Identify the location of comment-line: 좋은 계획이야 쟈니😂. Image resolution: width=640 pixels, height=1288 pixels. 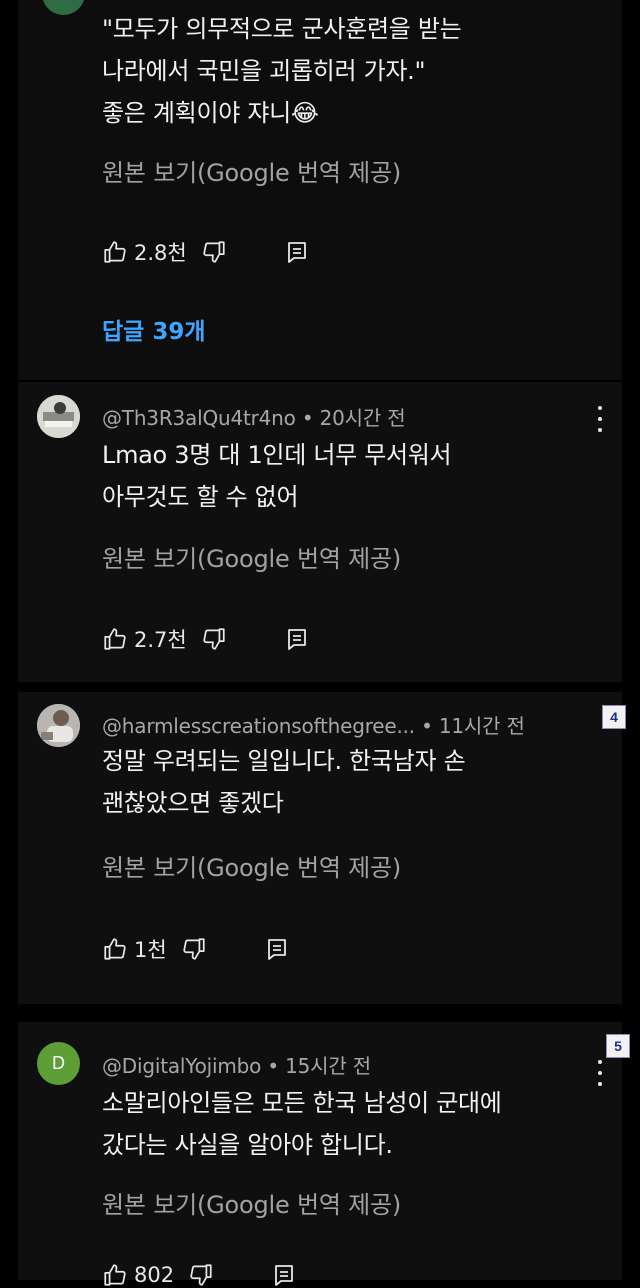
(210, 113).